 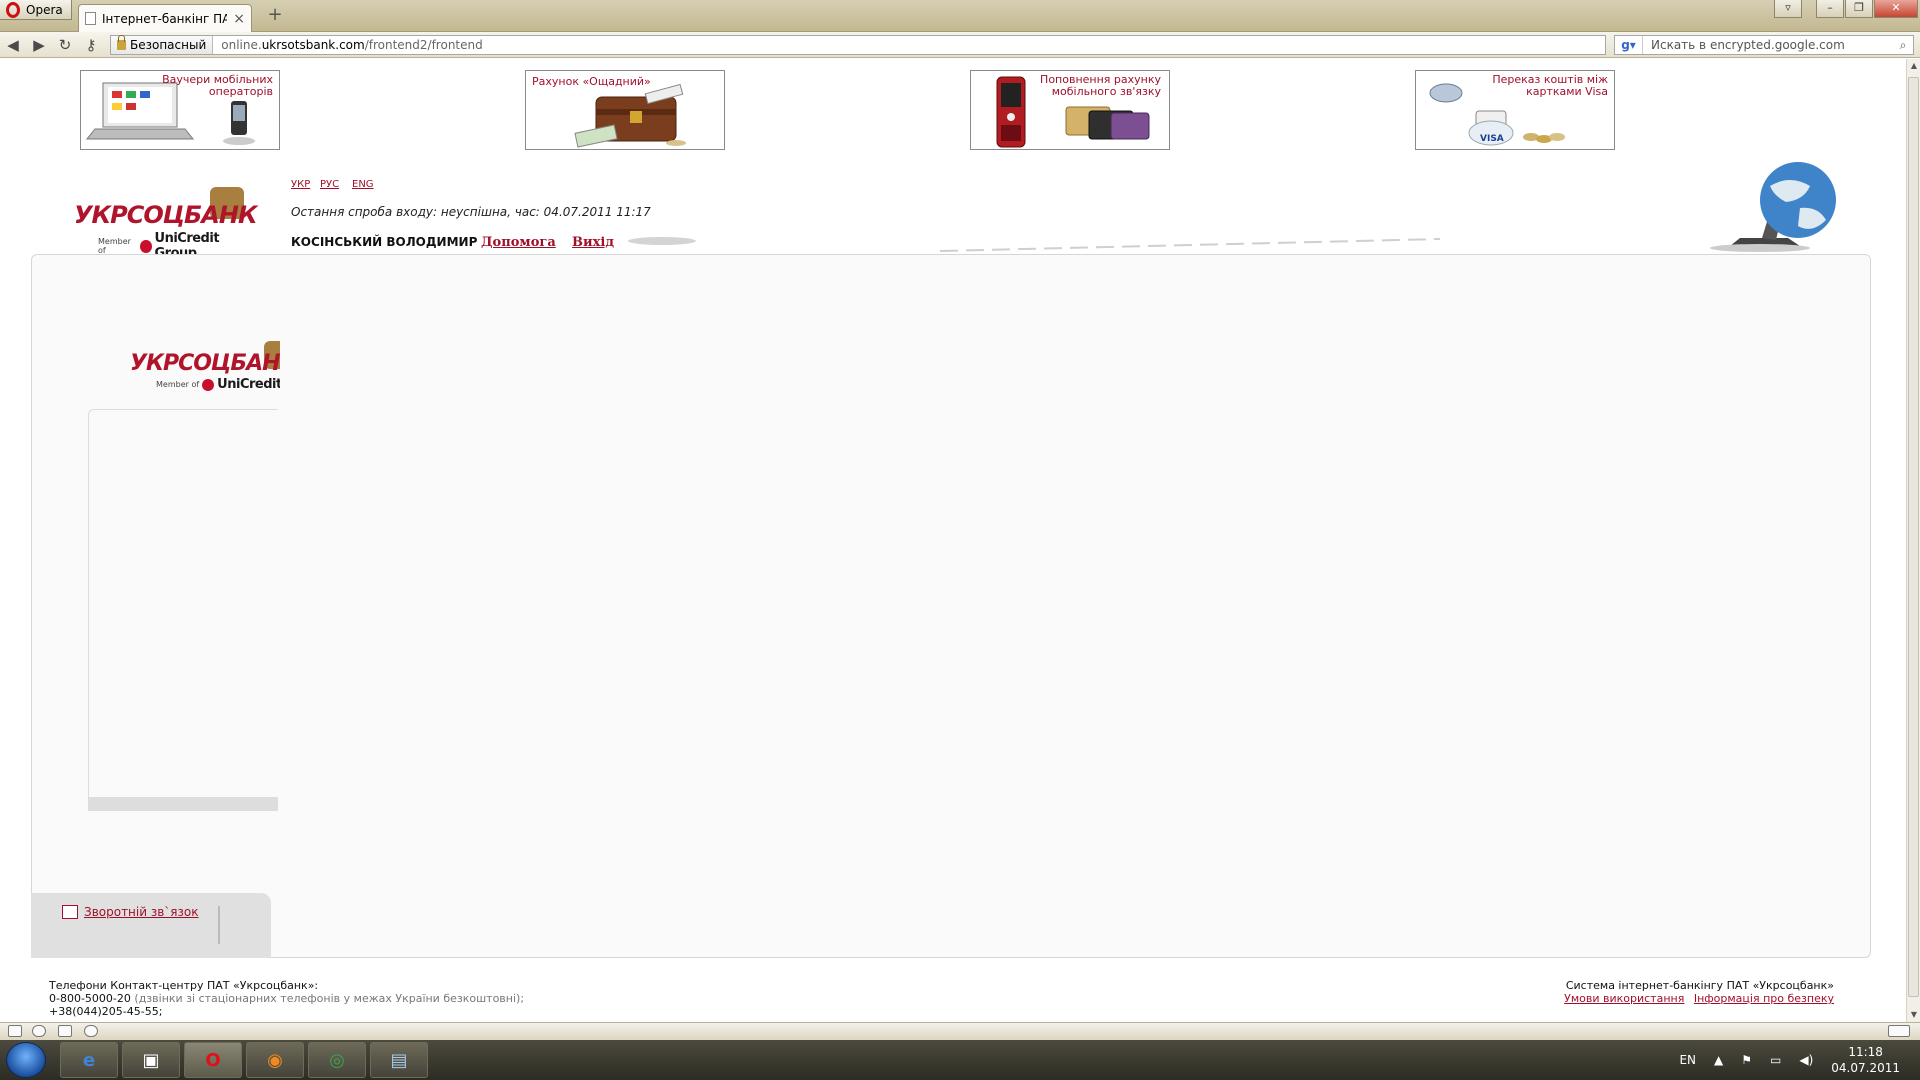 What do you see at coordinates (1913, 66) in the screenshot?
I see `scroll-up-arrow-icon: ▲` at bounding box center [1913, 66].